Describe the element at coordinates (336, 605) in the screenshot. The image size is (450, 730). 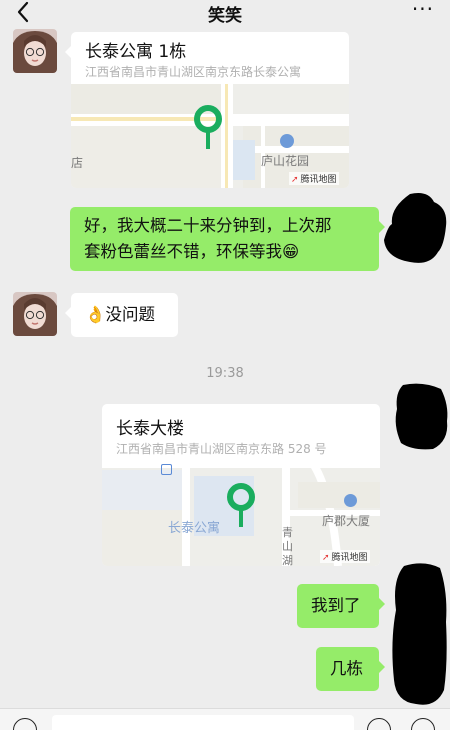
I see `message-text: 我到了` at that location.